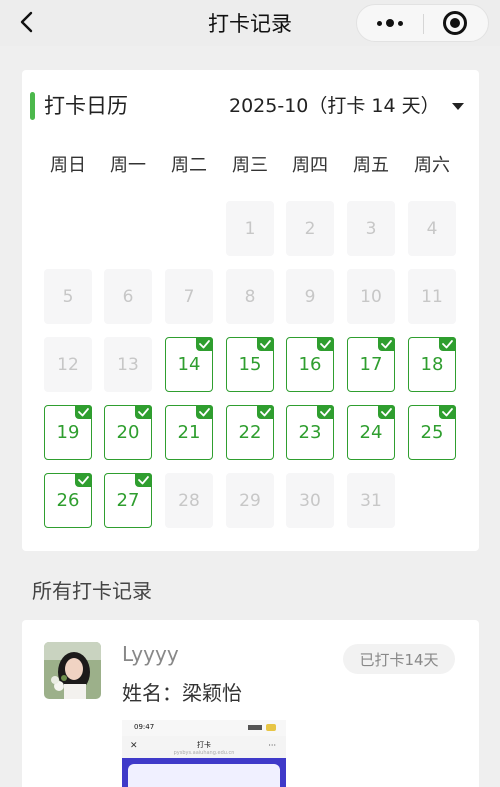 This screenshot has height=787, width=500. I want to click on nav-bar: 打卡记录, so click(250, 23).